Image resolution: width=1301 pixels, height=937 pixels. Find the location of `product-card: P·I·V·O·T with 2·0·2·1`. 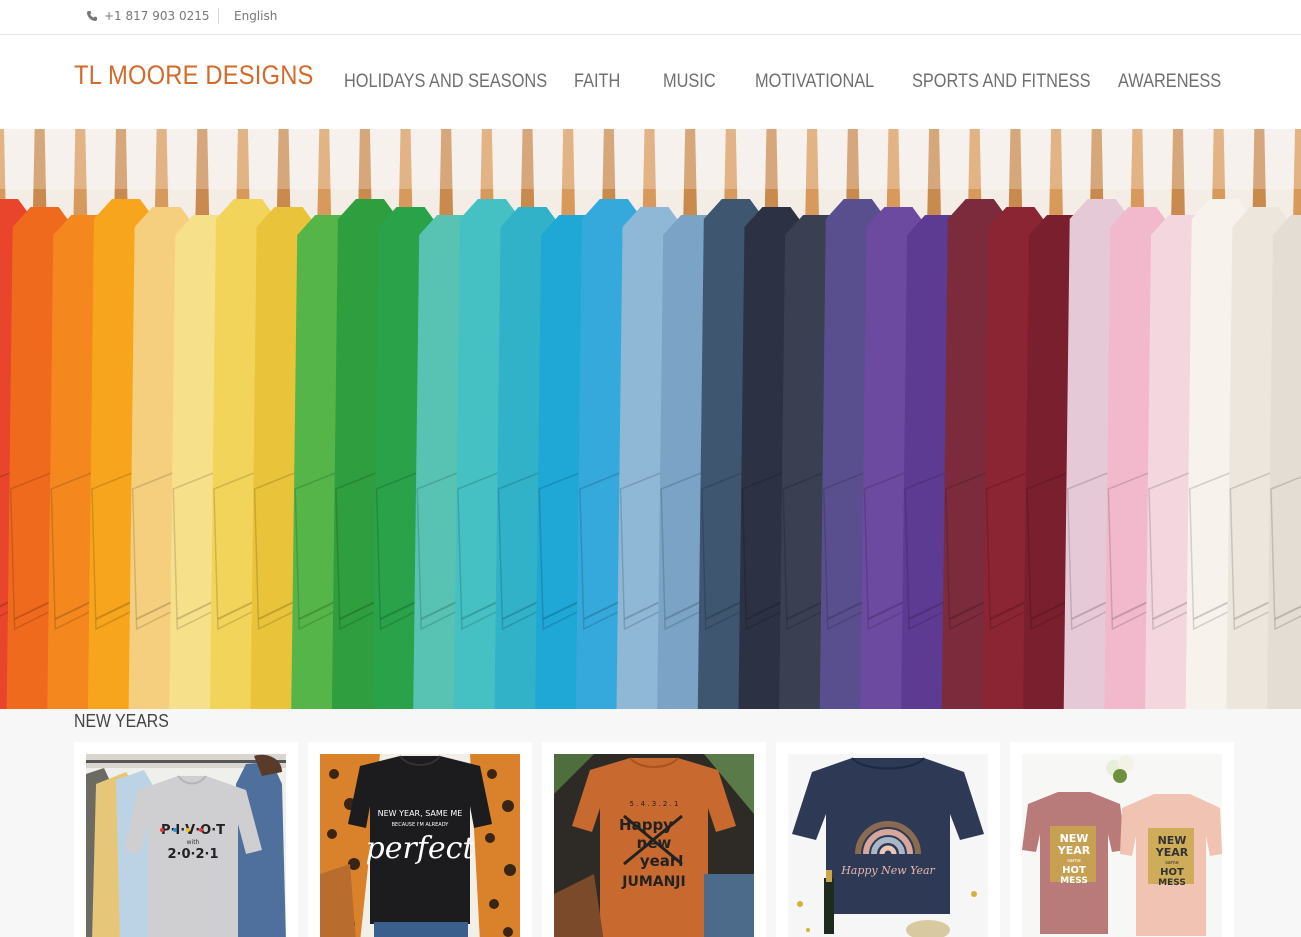

product-card: P·I·V·O·T with 2·0·2·1 is located at coordinates (186, 839).